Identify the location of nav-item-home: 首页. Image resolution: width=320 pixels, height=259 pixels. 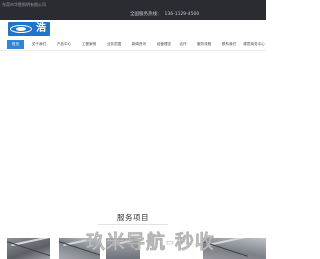
(15, 44).